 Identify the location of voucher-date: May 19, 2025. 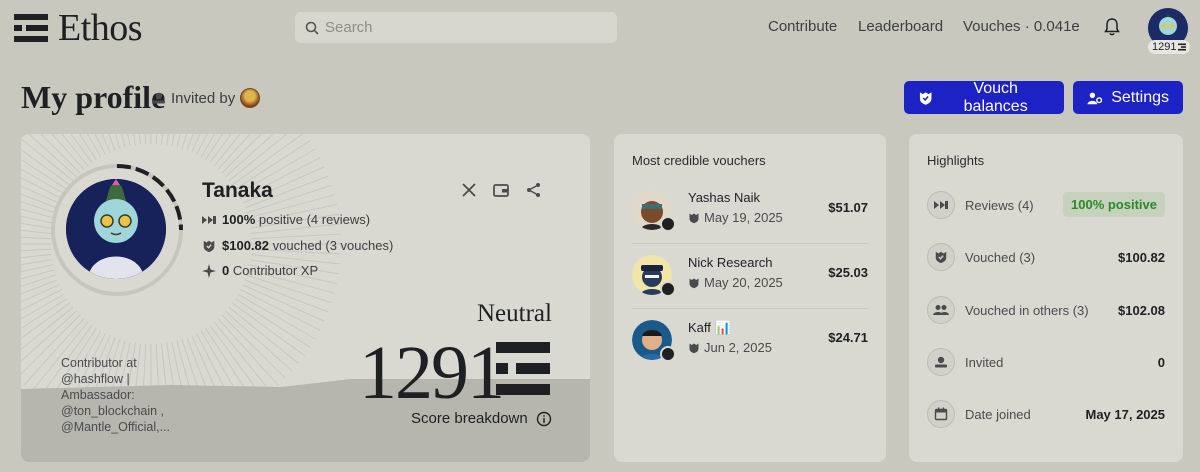
(735, 217).